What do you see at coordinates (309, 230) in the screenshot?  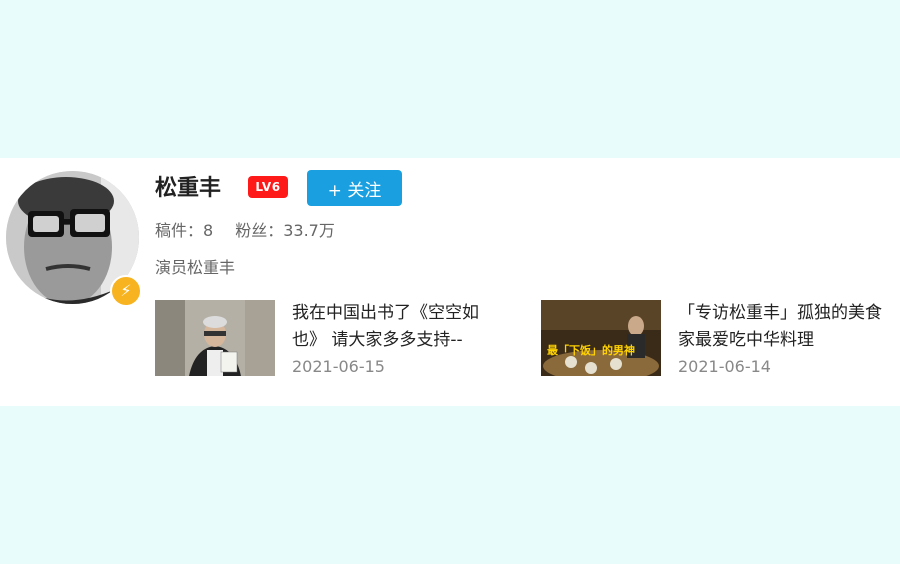 I see `fans-count: 33.7万` at bounding box center [309, 230].